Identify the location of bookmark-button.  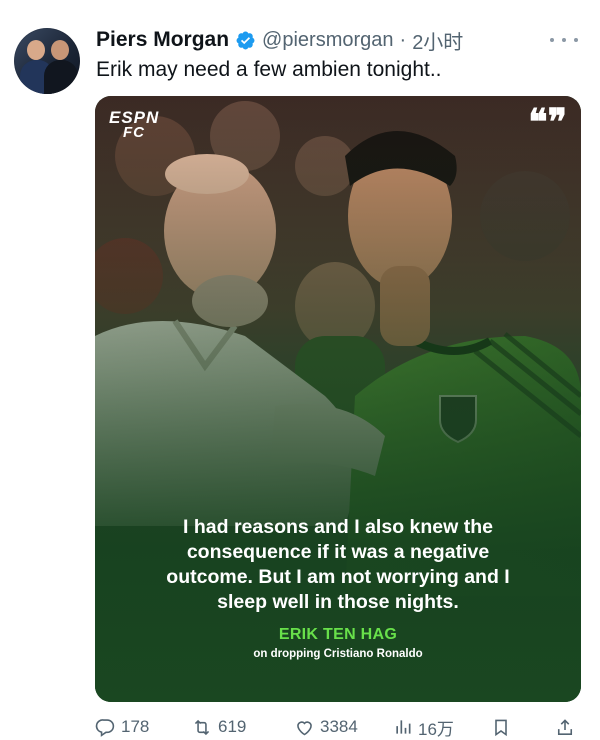
(501, 727).